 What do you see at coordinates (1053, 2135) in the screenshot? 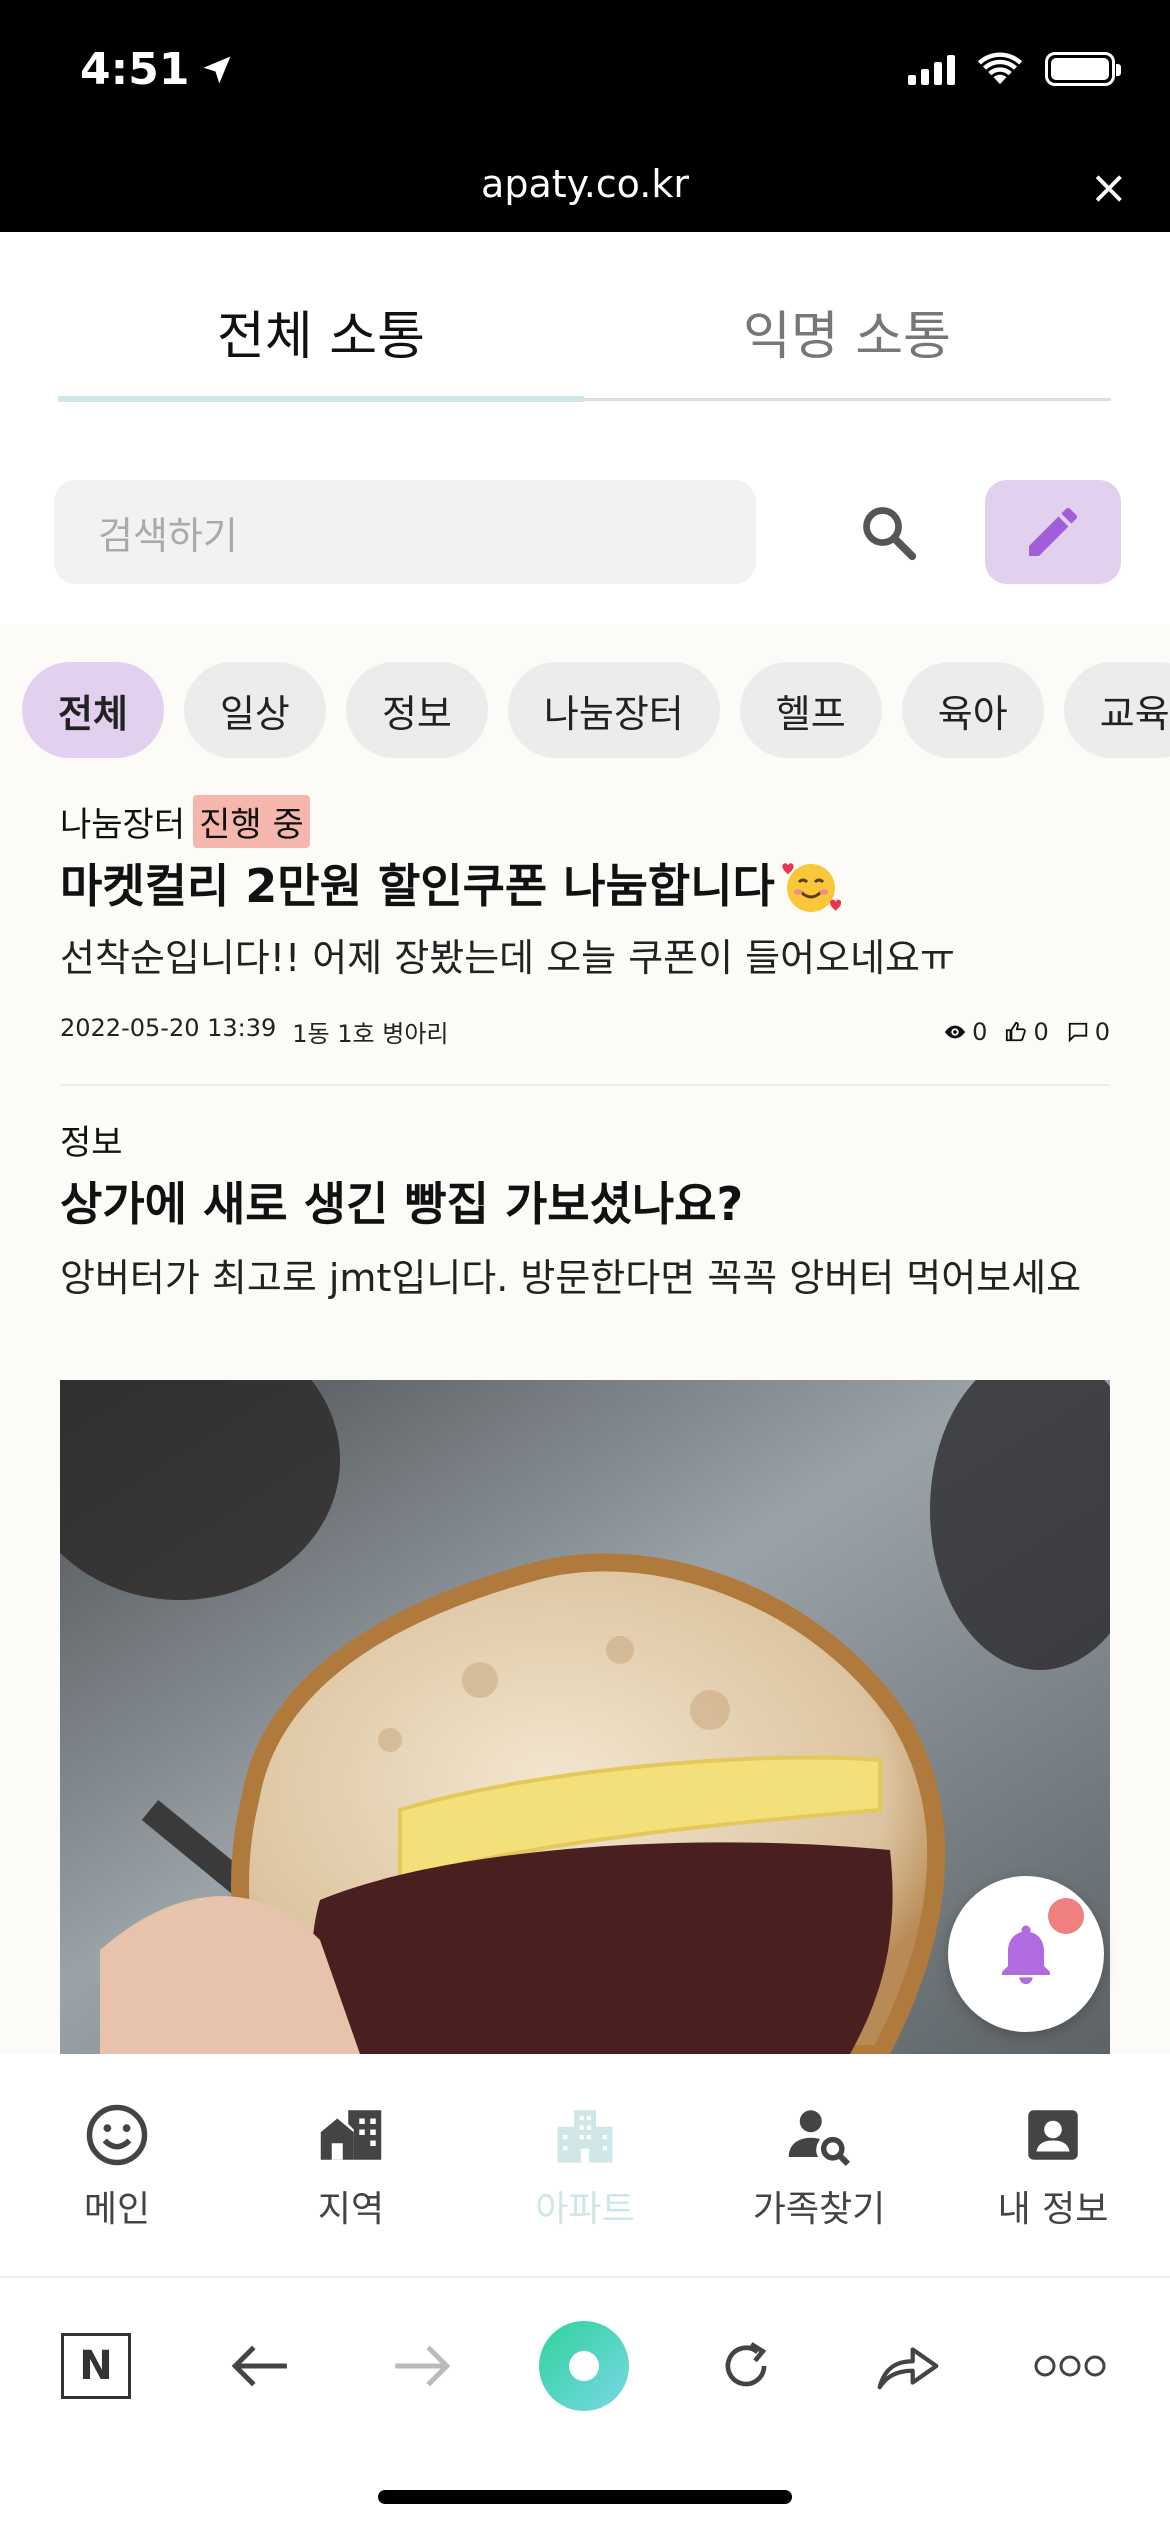
I see `account-box-icon` at bounding box center [1053, 2135].